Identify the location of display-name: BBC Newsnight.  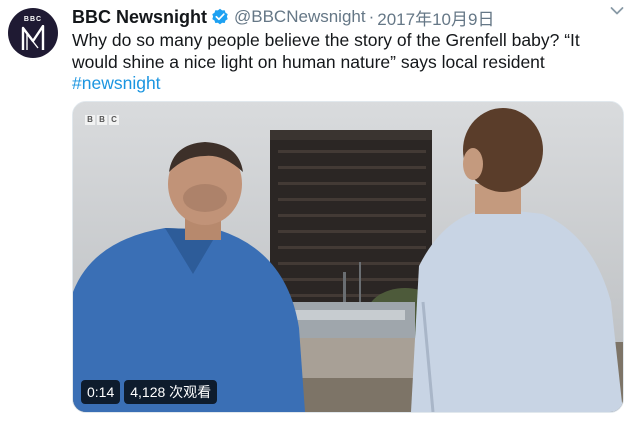
(139, 17).